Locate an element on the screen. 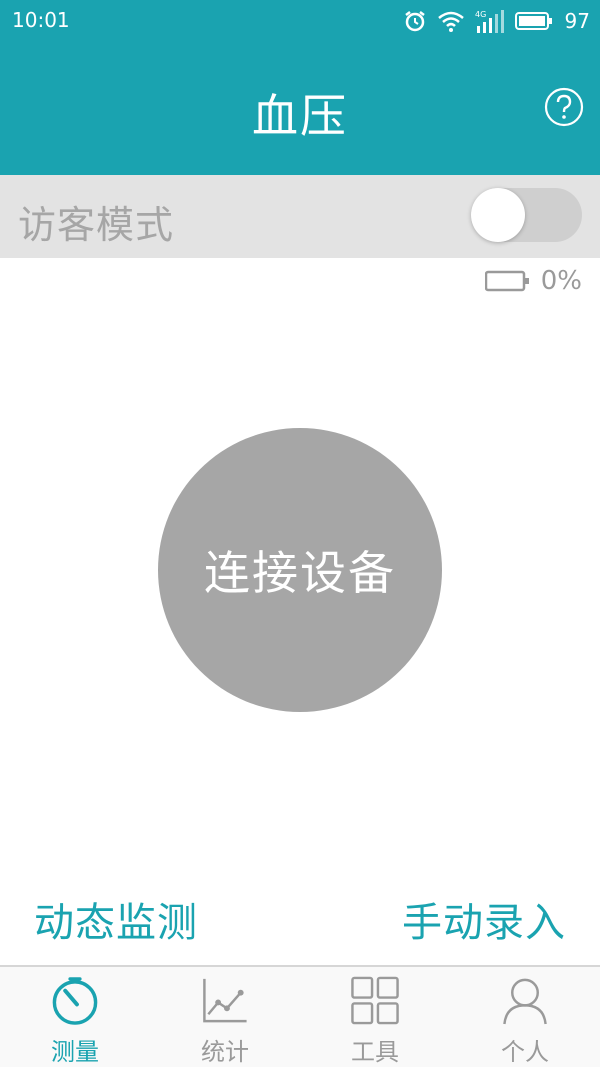  nav-label-profile: 个人 is located at coordinates (525, 1052).